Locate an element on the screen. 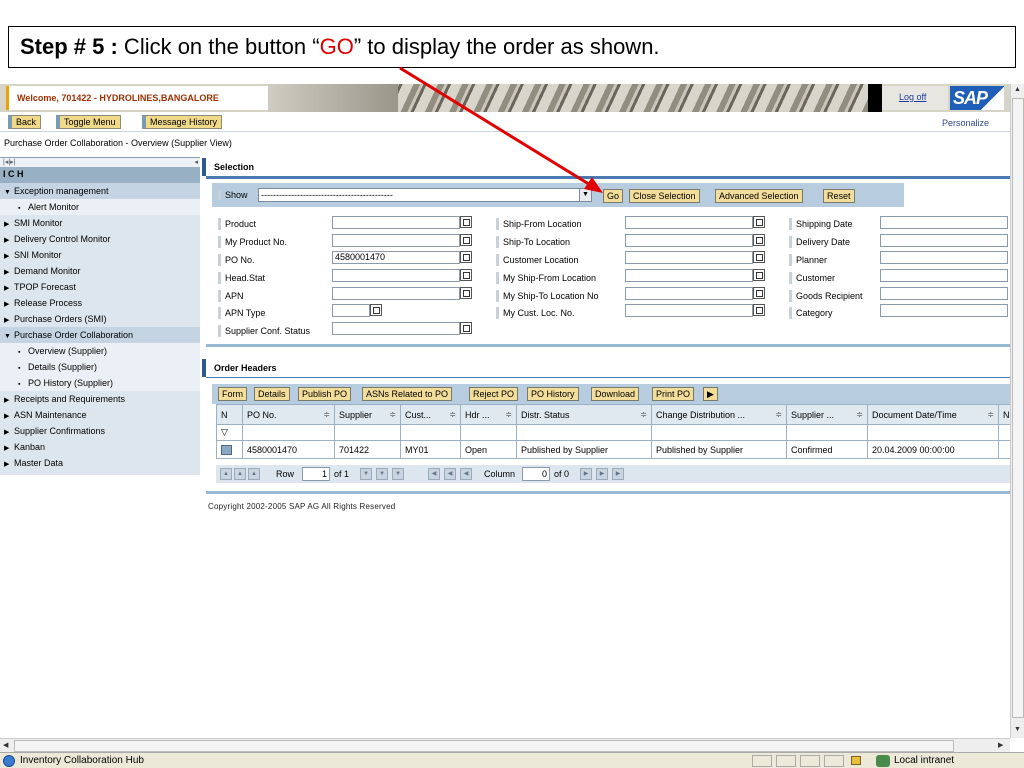  reset-button: Reset is located at coordinates (839, 196).